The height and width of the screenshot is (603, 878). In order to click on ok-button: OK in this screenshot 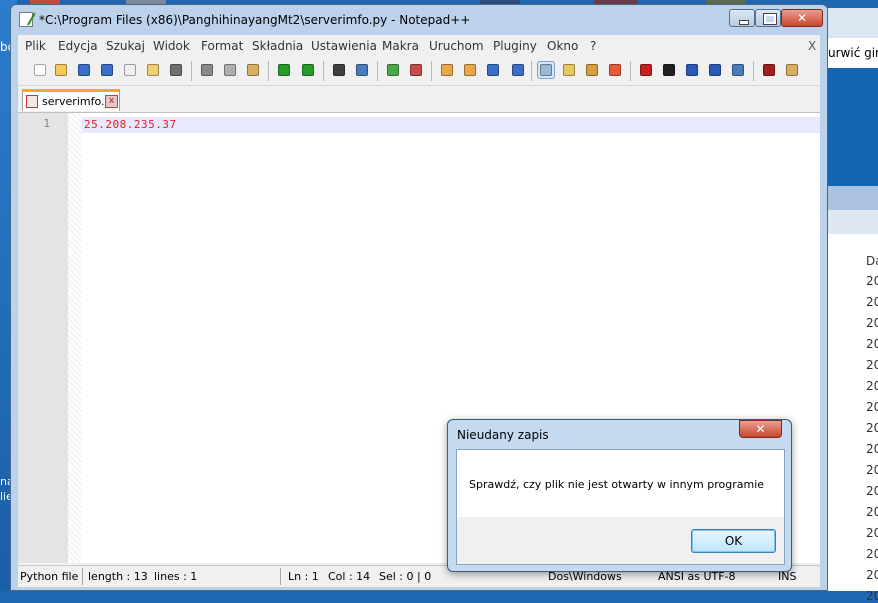, I will do `click(733, 541)`.